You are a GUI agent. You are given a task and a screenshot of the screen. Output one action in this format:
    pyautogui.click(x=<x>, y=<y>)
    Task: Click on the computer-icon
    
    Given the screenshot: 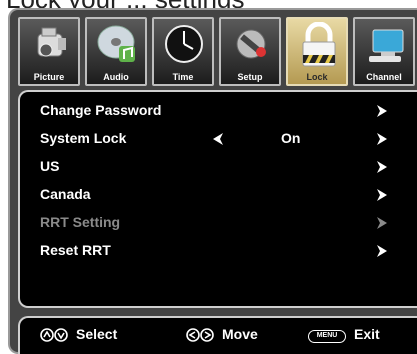 What is the action you would take?
    pyautogui.click(x=384, y=45)
    